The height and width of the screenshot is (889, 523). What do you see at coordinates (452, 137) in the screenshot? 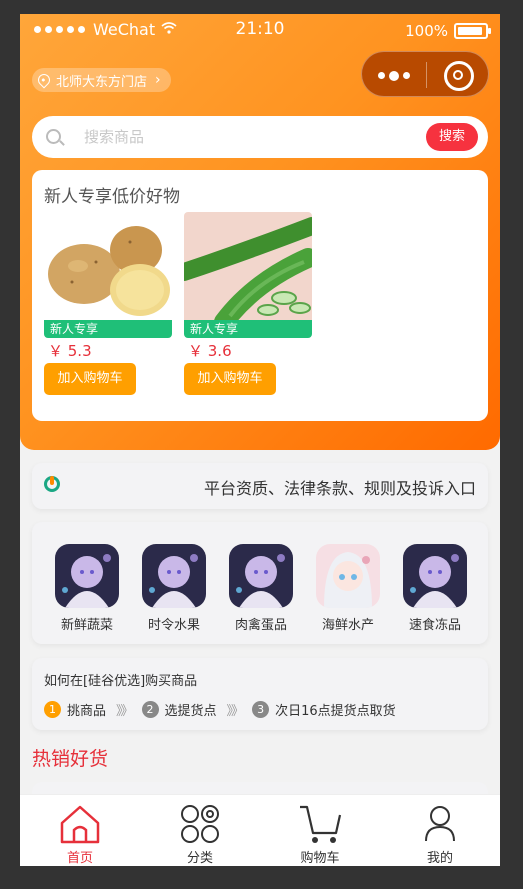
I see `search-button: 搜索` at bounding box center [452, 137].